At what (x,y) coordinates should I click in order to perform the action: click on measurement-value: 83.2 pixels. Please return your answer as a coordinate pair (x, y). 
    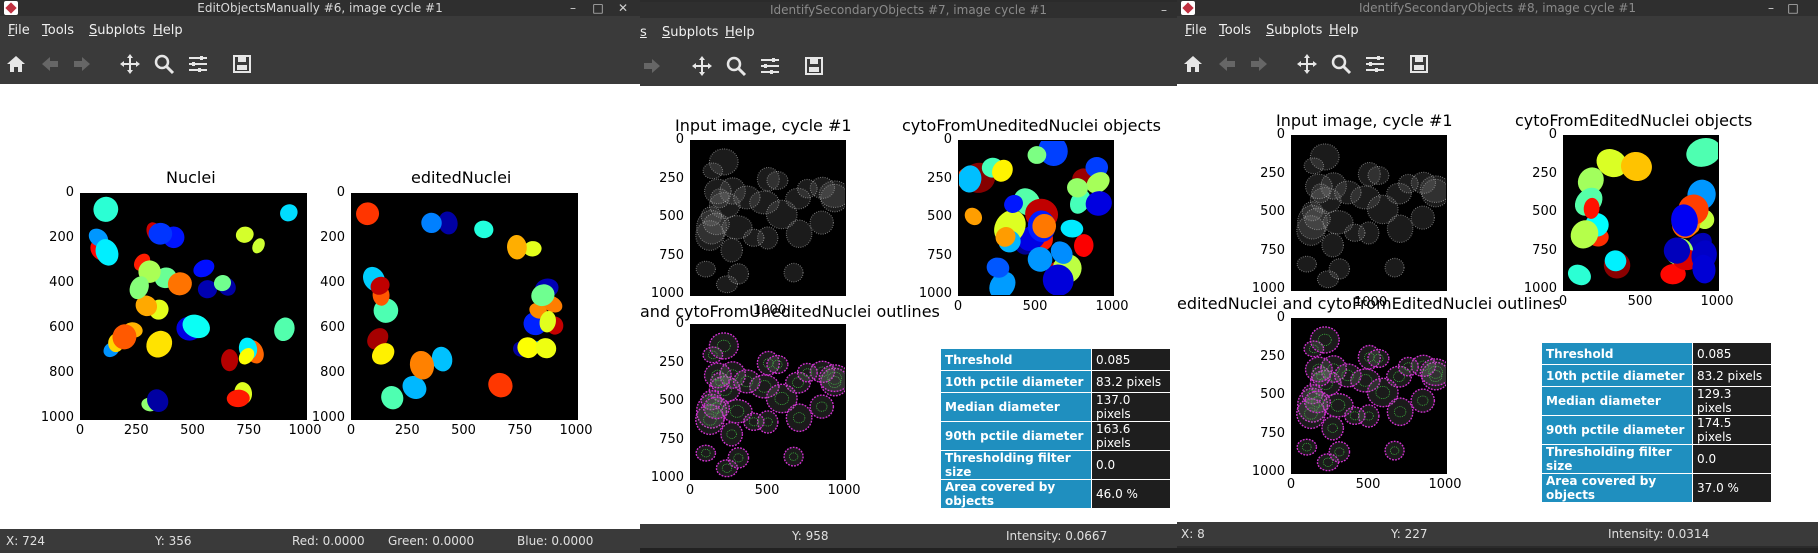
    Looking at the image, I should click on (1732, 375).